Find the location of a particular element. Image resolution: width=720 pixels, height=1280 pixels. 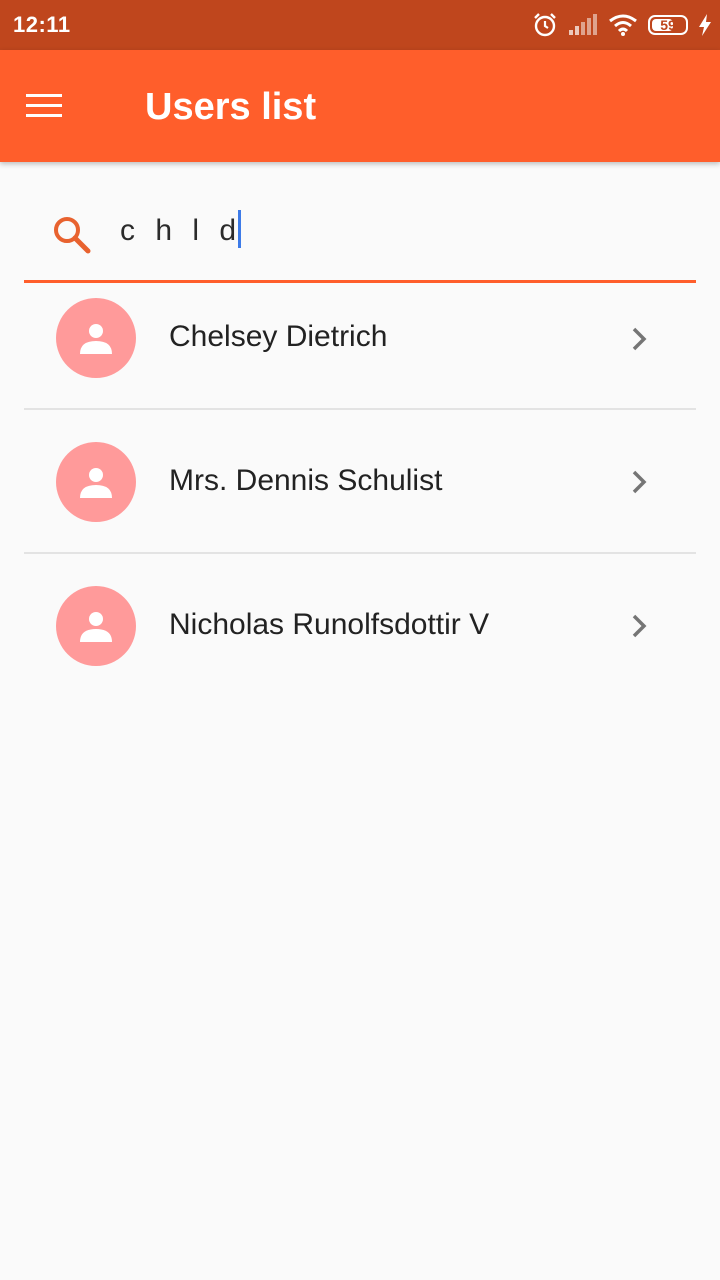

user-name: Chelsey Dietrich is located at coordinates (278, 336).